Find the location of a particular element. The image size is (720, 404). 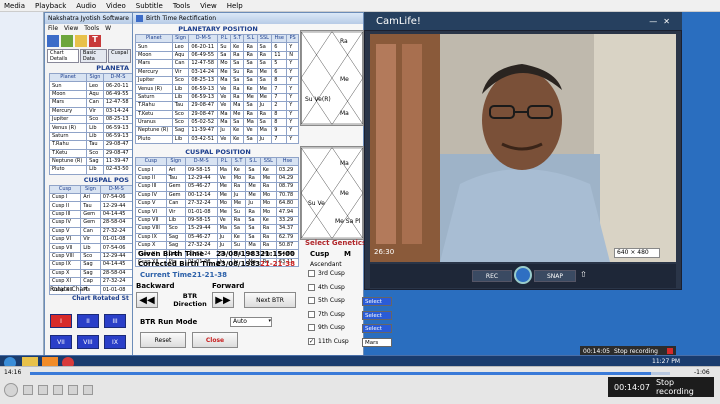

chart-icon is located at coordinates (53, 41).